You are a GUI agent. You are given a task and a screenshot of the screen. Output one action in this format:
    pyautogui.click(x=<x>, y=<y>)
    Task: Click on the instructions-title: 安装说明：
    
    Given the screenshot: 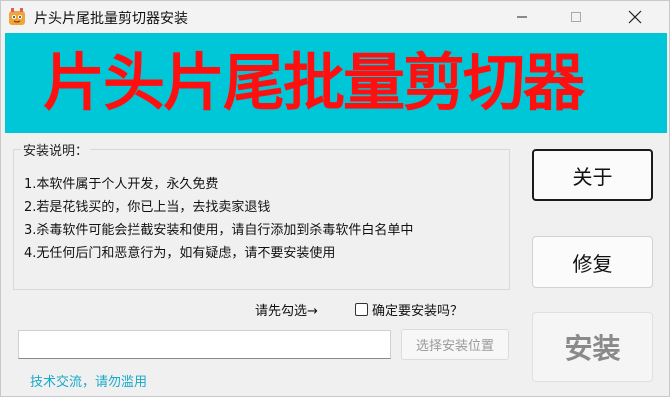 What is the action you would take?
    pyautogui.click(x=56, y=149)
    